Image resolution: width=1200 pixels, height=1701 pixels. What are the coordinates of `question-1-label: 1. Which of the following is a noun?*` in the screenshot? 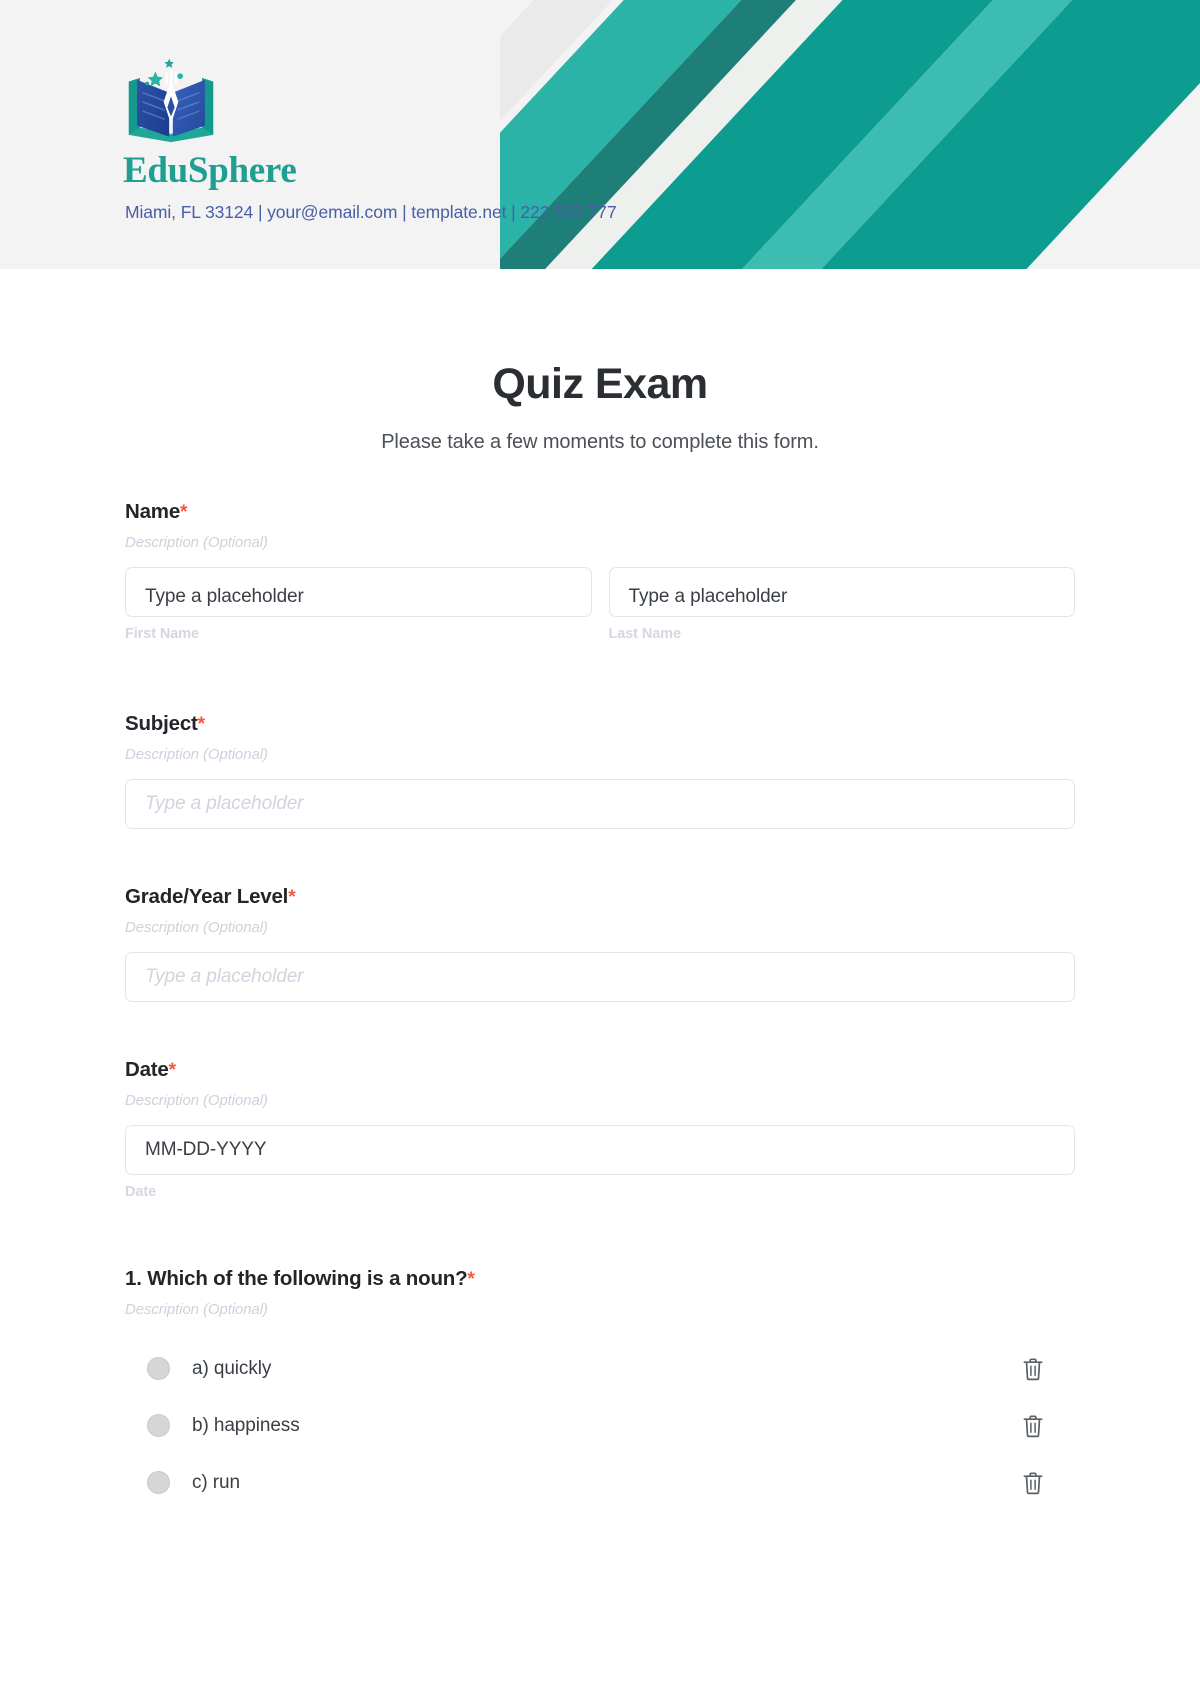 It's located at (600, 1279).